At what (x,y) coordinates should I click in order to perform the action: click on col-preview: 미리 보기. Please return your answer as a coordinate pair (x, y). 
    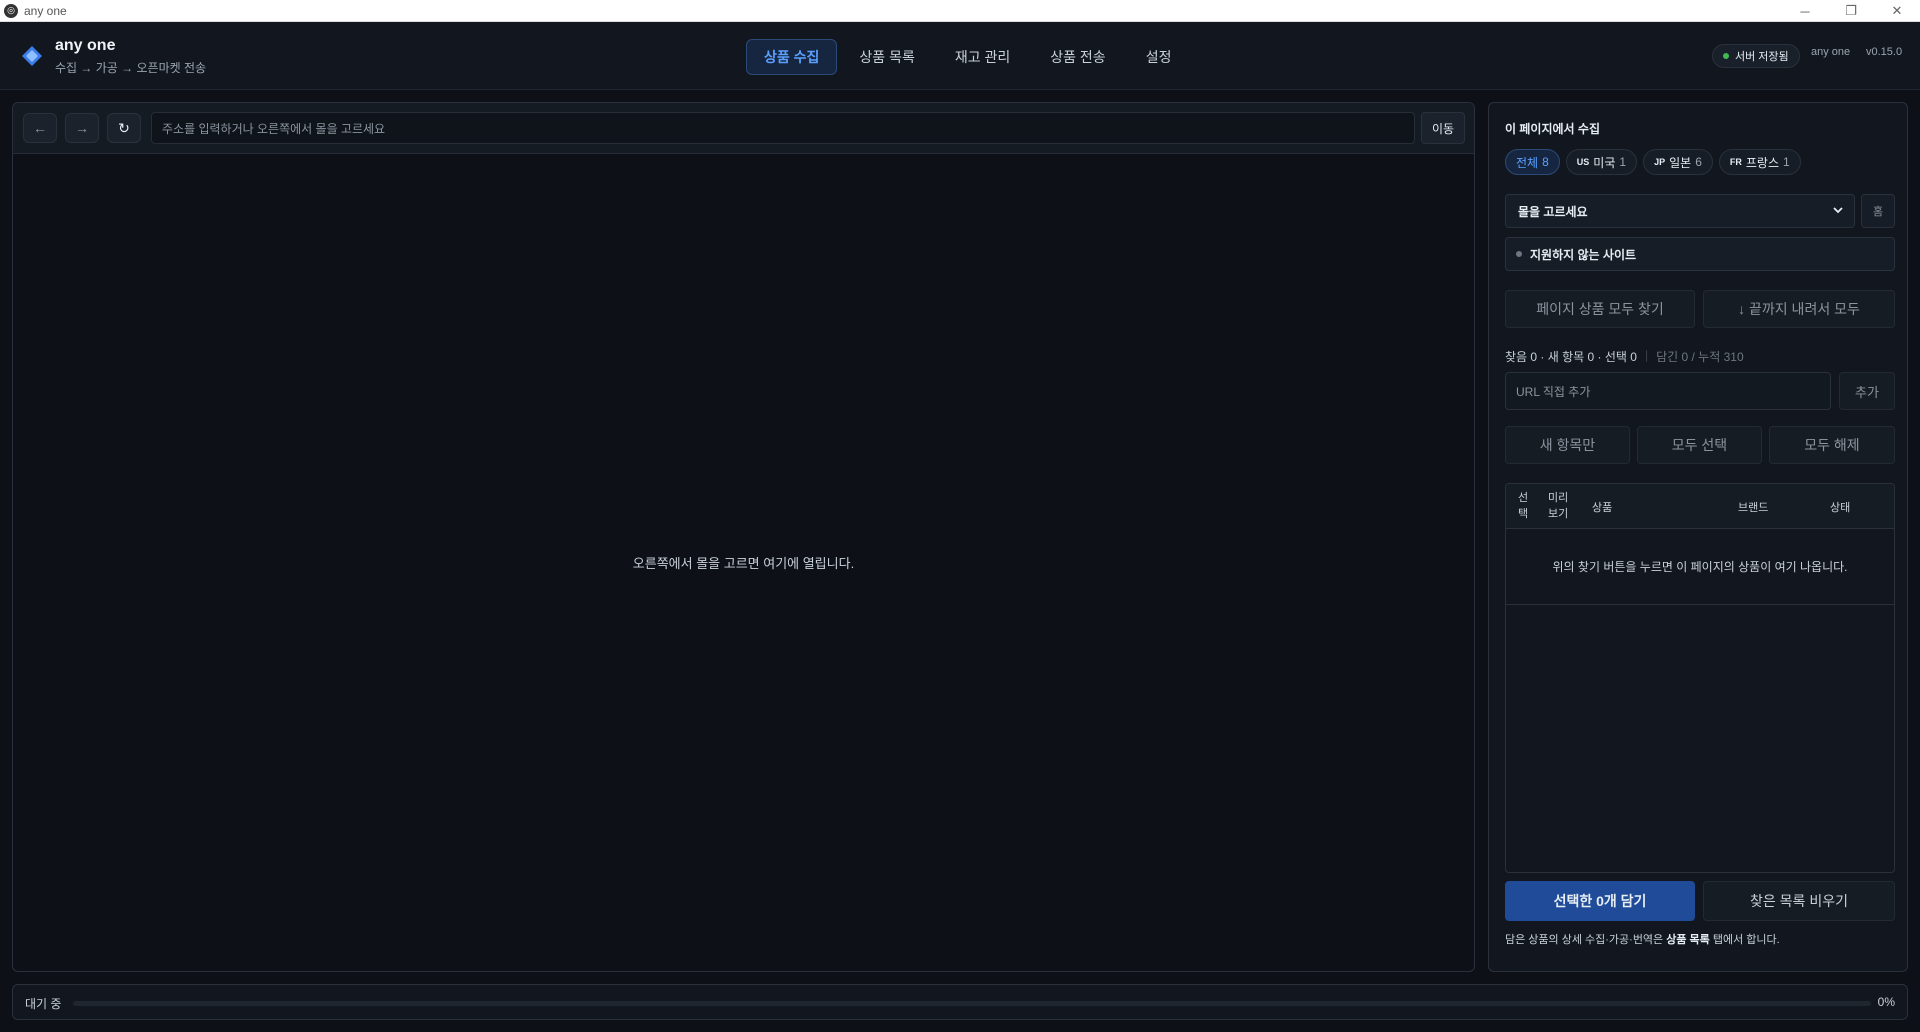
    Looking at the image, I should click on (1558, 506).